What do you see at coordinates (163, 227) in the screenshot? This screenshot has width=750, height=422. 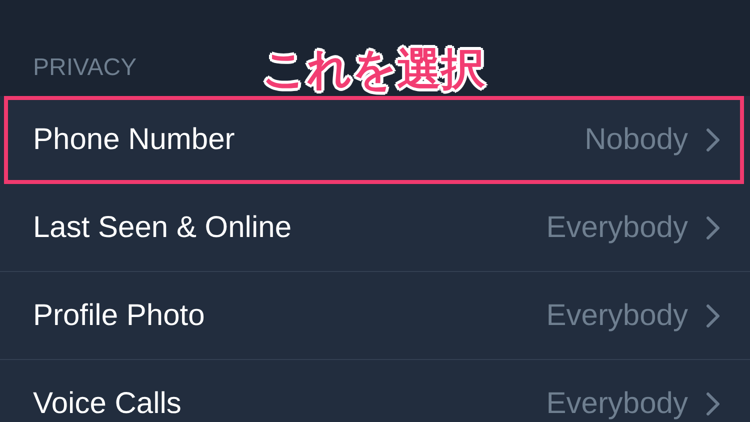 I see `row-label: Last Seen & Online` at bounding box center [163, 227].